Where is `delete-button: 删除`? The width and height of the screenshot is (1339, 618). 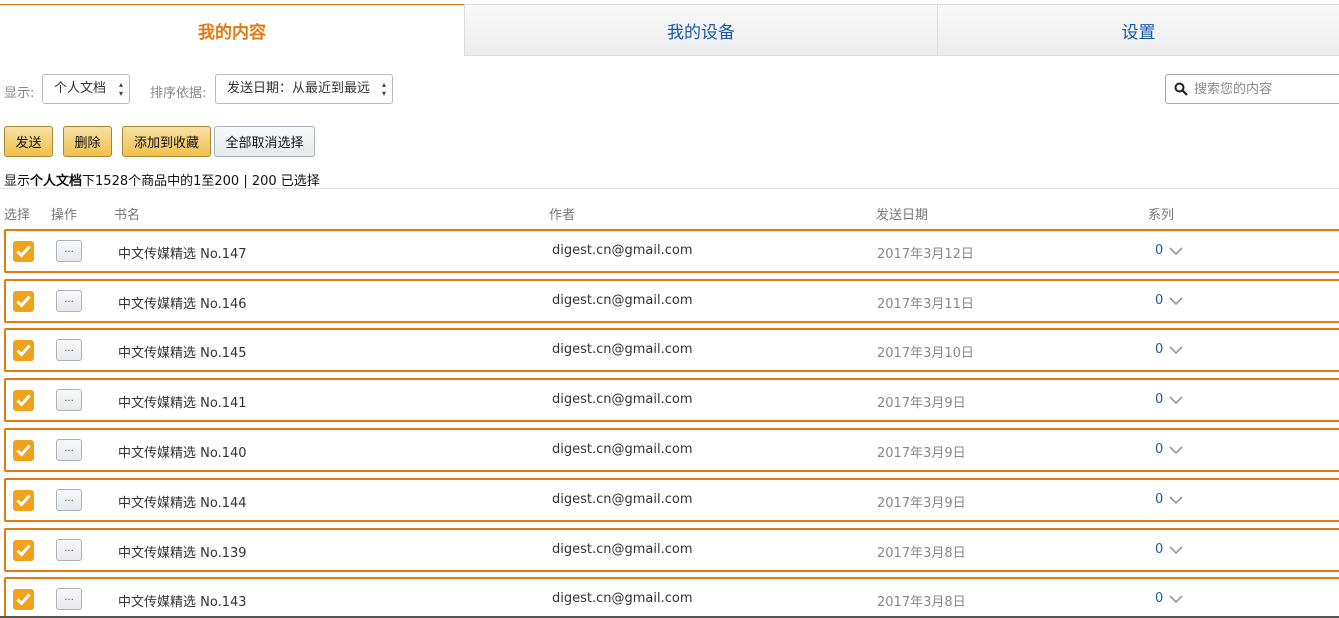
delete-button: 删除 is located at coordinates (87, 141).